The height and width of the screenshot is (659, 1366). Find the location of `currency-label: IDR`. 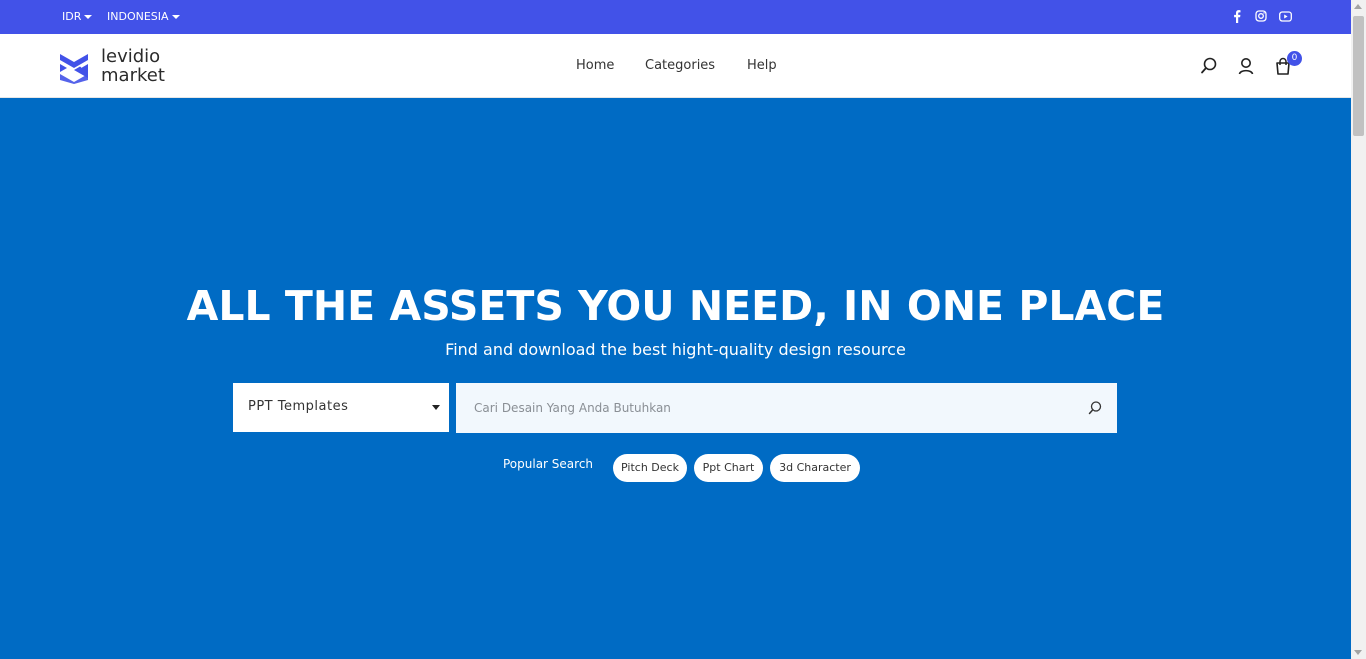

currency-label: IDR is located at coordinates (72, 16).